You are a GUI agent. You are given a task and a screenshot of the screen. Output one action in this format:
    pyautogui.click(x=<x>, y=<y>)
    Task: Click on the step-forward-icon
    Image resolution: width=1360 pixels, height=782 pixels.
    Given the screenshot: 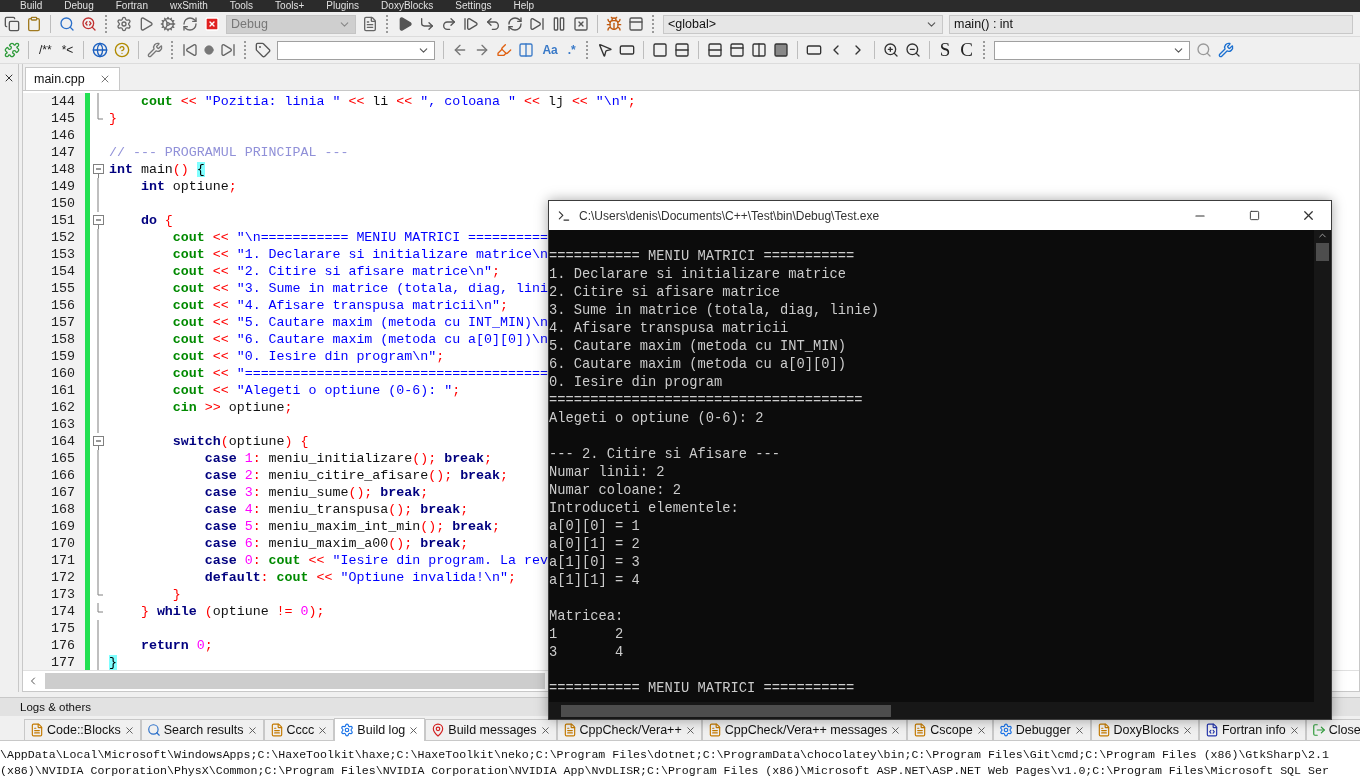 What is the action you would take?
    pyautogui.click(x=471, y=24)
    